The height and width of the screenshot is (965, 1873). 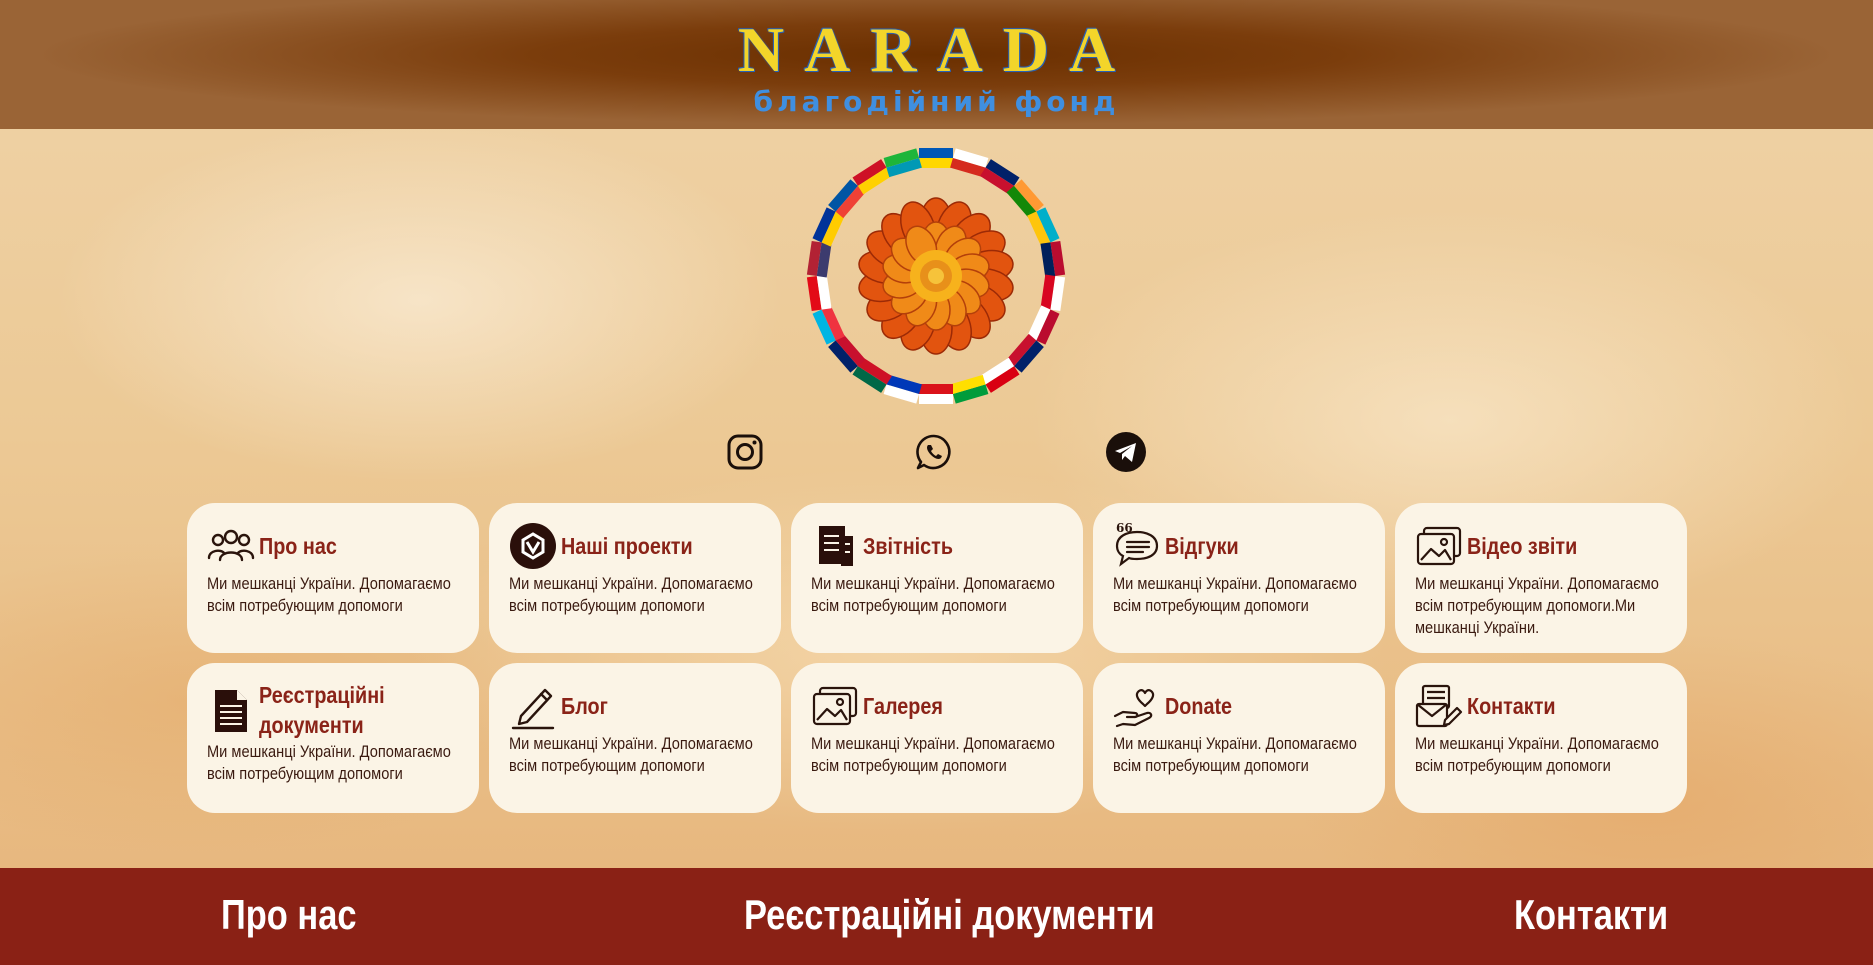 I want to click on card-title: Відео звіти, so click(x=1522, y=546).